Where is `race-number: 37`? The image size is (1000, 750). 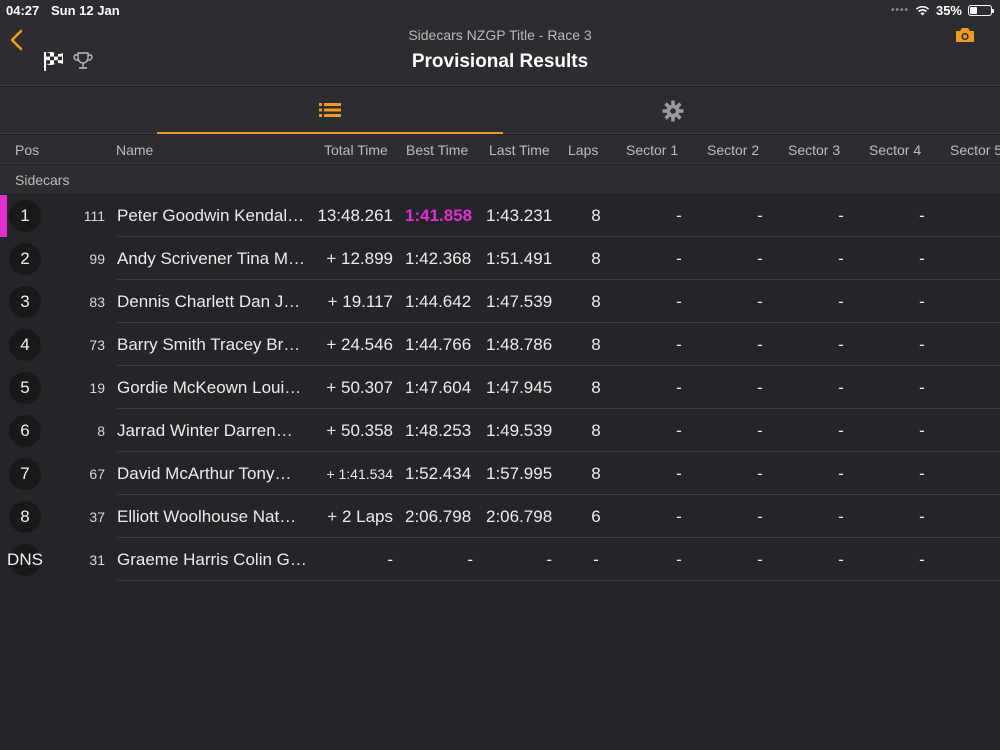
race-number: 37 is located at coordinates (97, 517).